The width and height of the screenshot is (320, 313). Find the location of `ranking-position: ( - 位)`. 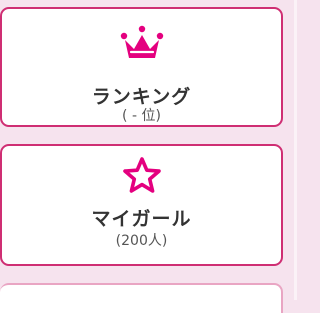

ranking-position: ( - 位) is located at coordinates (141, 116).